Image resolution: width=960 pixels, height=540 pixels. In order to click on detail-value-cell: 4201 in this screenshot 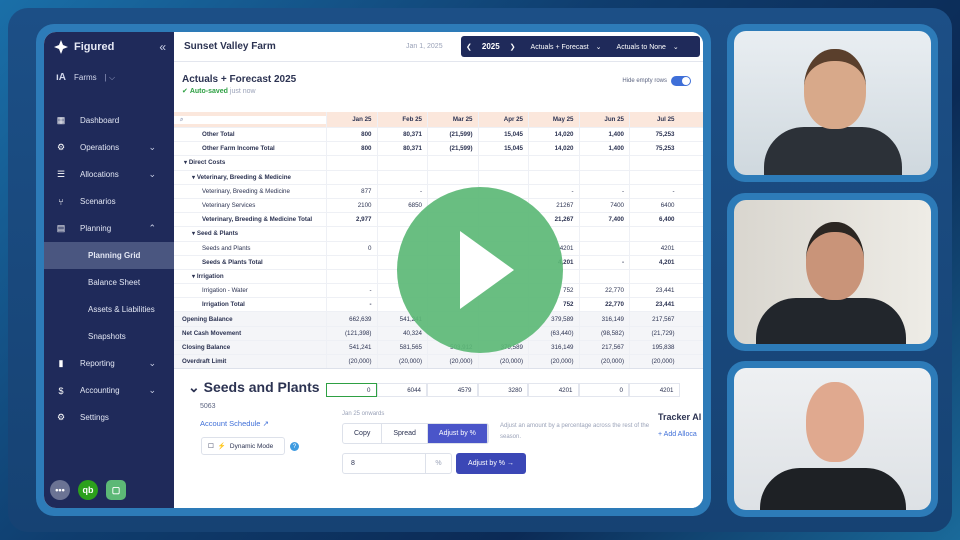, I will do `click(654, 390)`.